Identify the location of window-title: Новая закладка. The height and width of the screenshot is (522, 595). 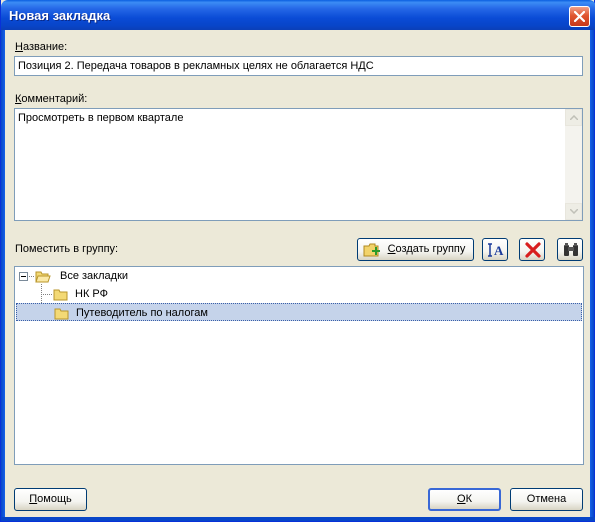
(60, 15).